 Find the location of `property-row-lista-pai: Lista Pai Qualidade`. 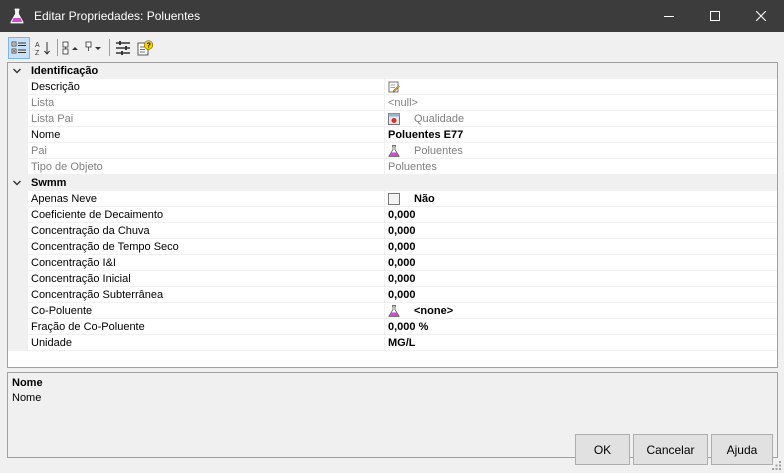

property-row-lista-pai: Lista Pai Qualidade is located at coordinates (392, 119).